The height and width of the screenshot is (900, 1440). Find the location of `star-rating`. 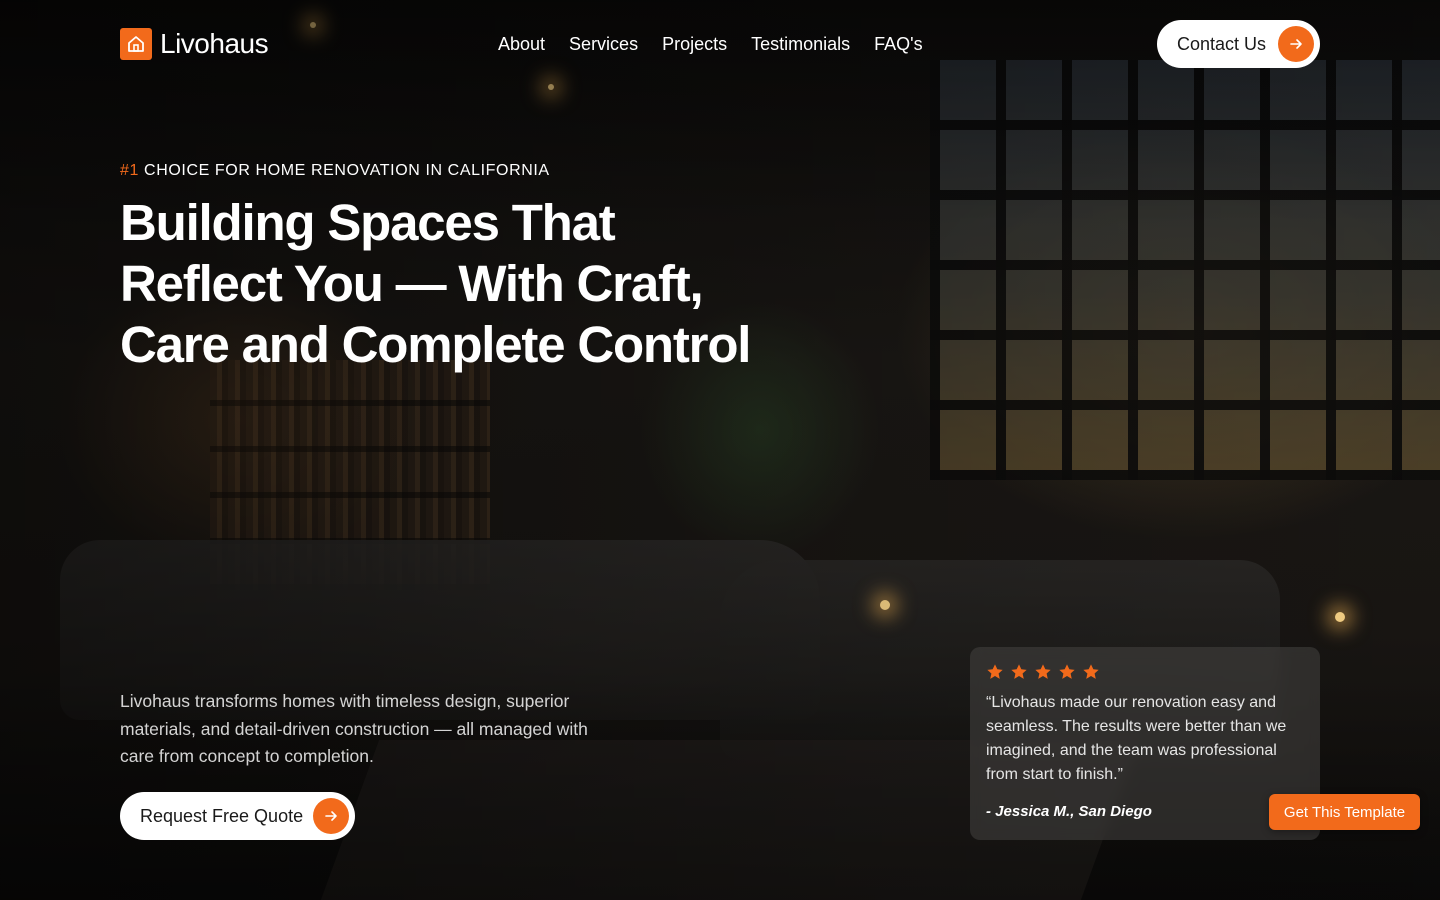

star-rating is located at coordinates (1145, 672).